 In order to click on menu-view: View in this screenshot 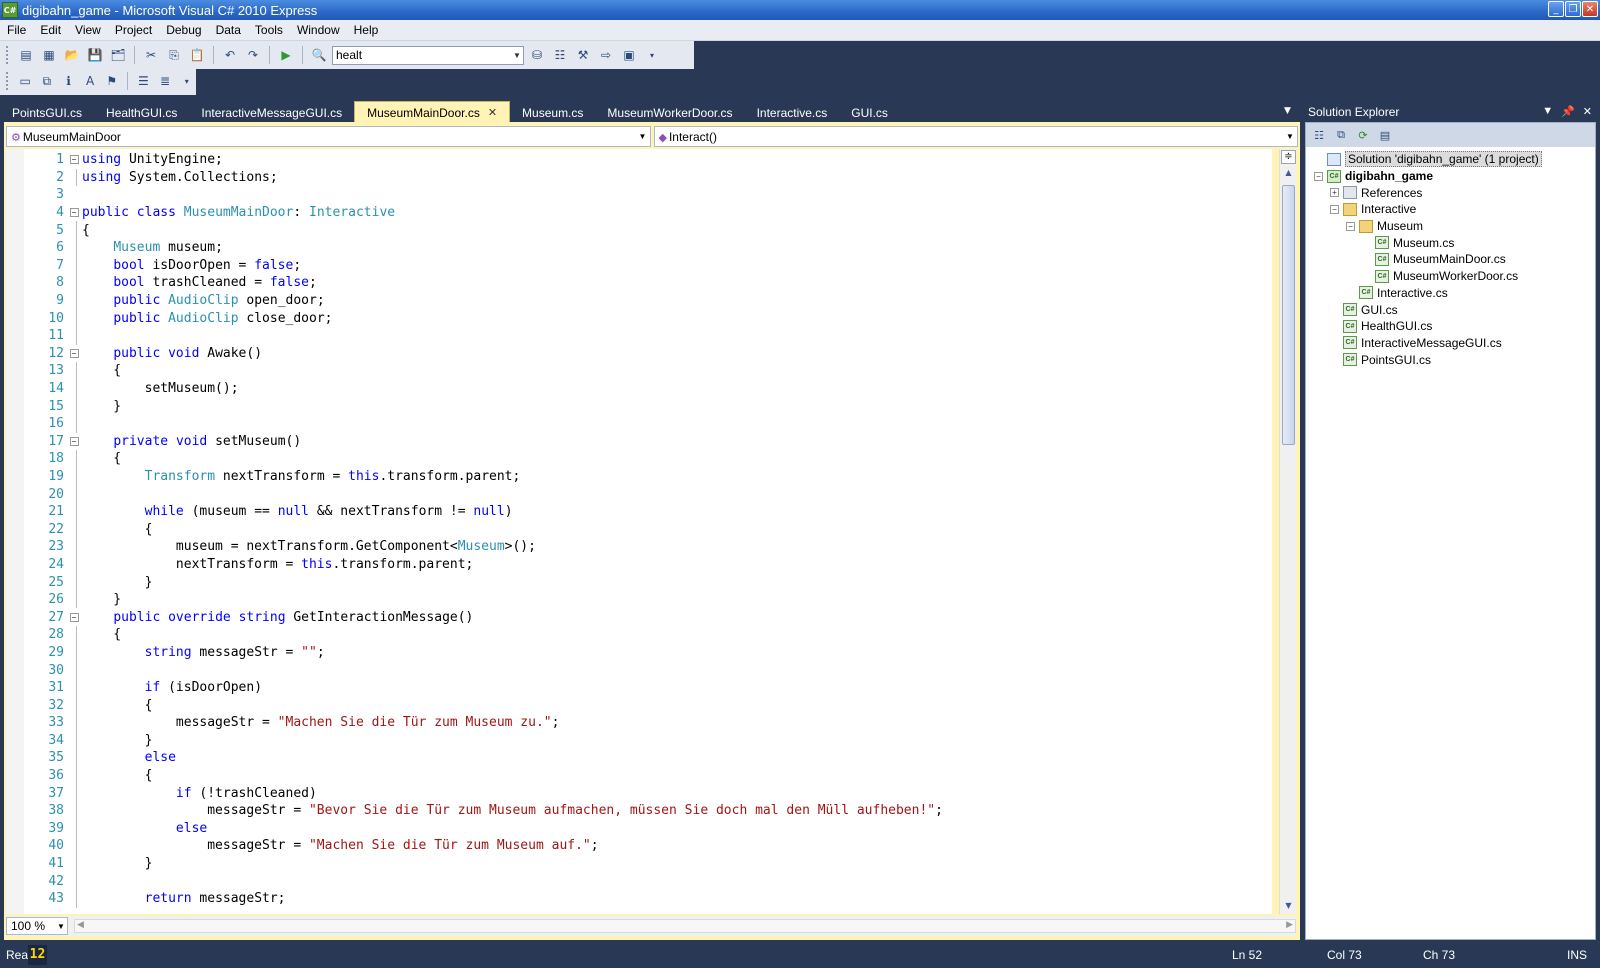, I will do `click(88, 30)`.